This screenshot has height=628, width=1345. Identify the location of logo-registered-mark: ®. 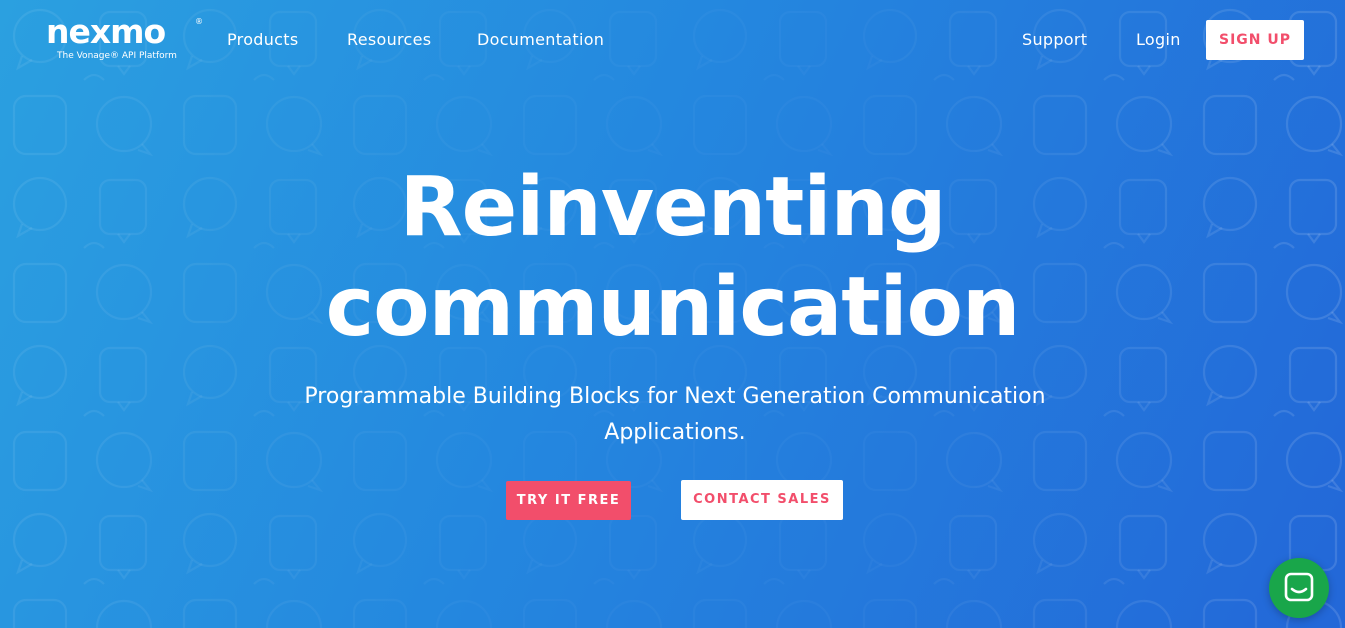
(199, 21).